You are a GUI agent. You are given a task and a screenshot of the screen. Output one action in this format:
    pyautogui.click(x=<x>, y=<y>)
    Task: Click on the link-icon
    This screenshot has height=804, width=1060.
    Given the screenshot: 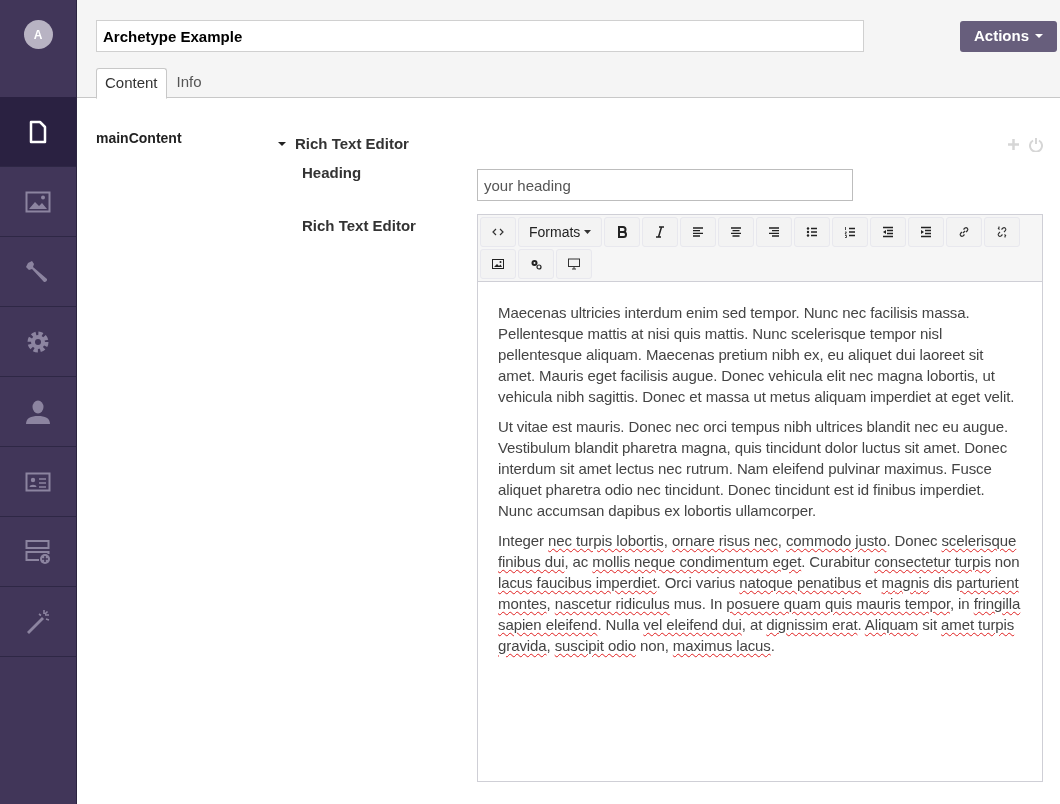 What is the action you would take?
    pyautogui.click(x=964, y=232)
    